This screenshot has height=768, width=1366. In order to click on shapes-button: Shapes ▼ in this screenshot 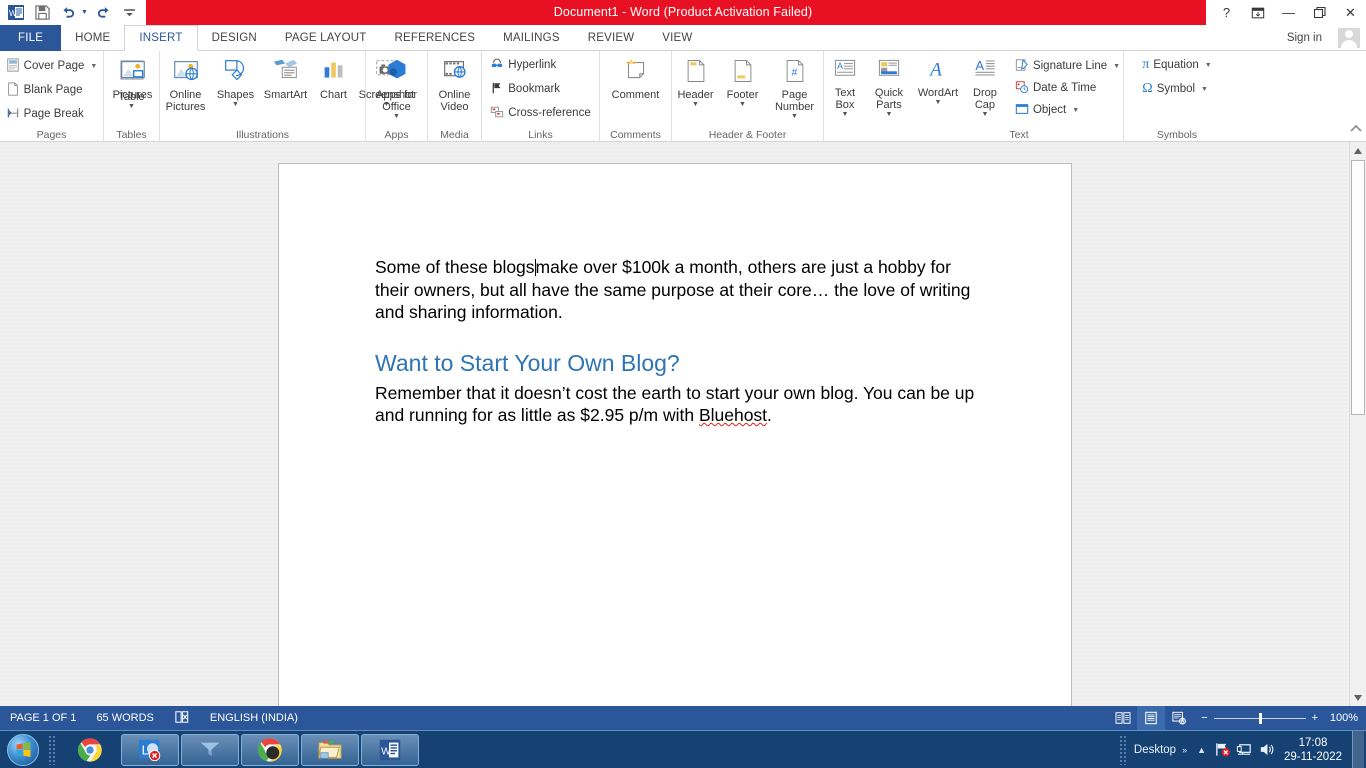, I will do `click(236, 81)`.